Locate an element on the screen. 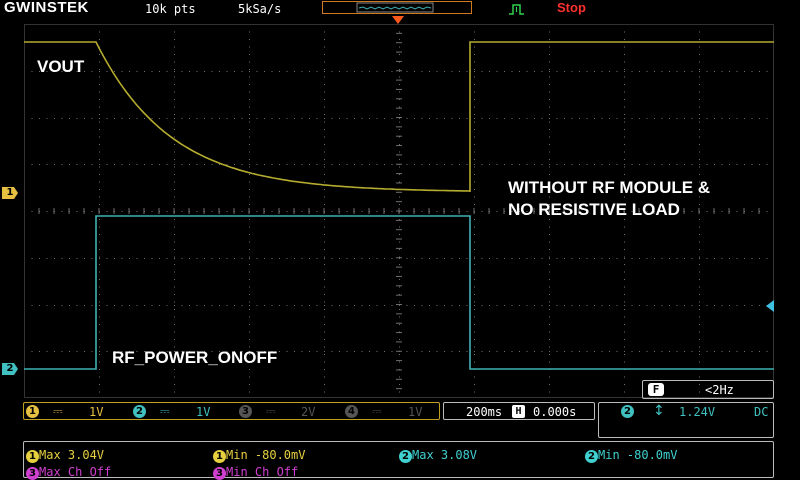 The image size is (800, 480). ch1-ground-marker: 1 is located at coordinates (10, 193).